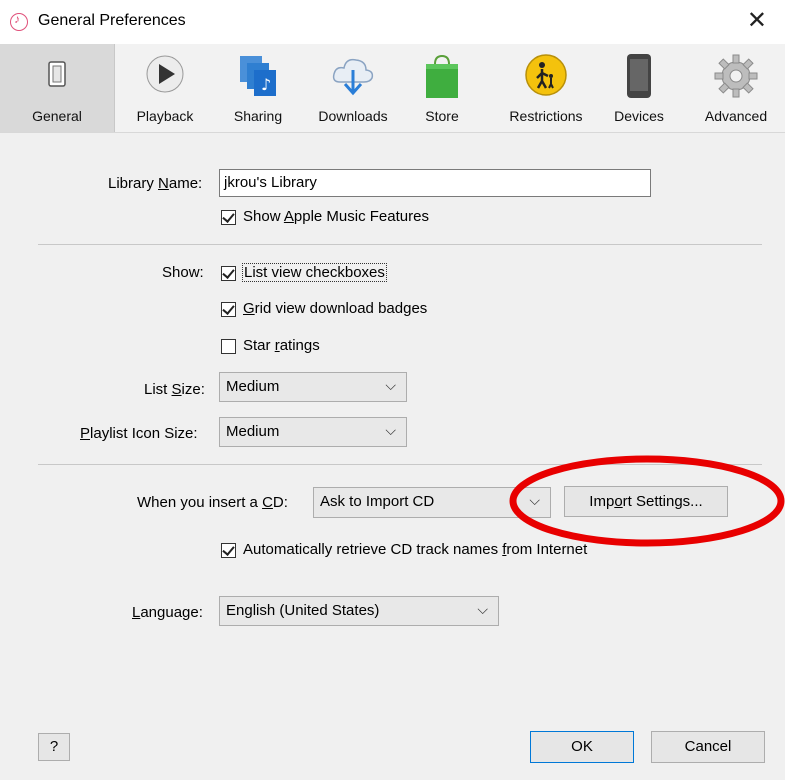  What do you see at coordinates (647, 501) in the screenshot?
I see `highlight-ellipse` at bounding box center [647, 501].